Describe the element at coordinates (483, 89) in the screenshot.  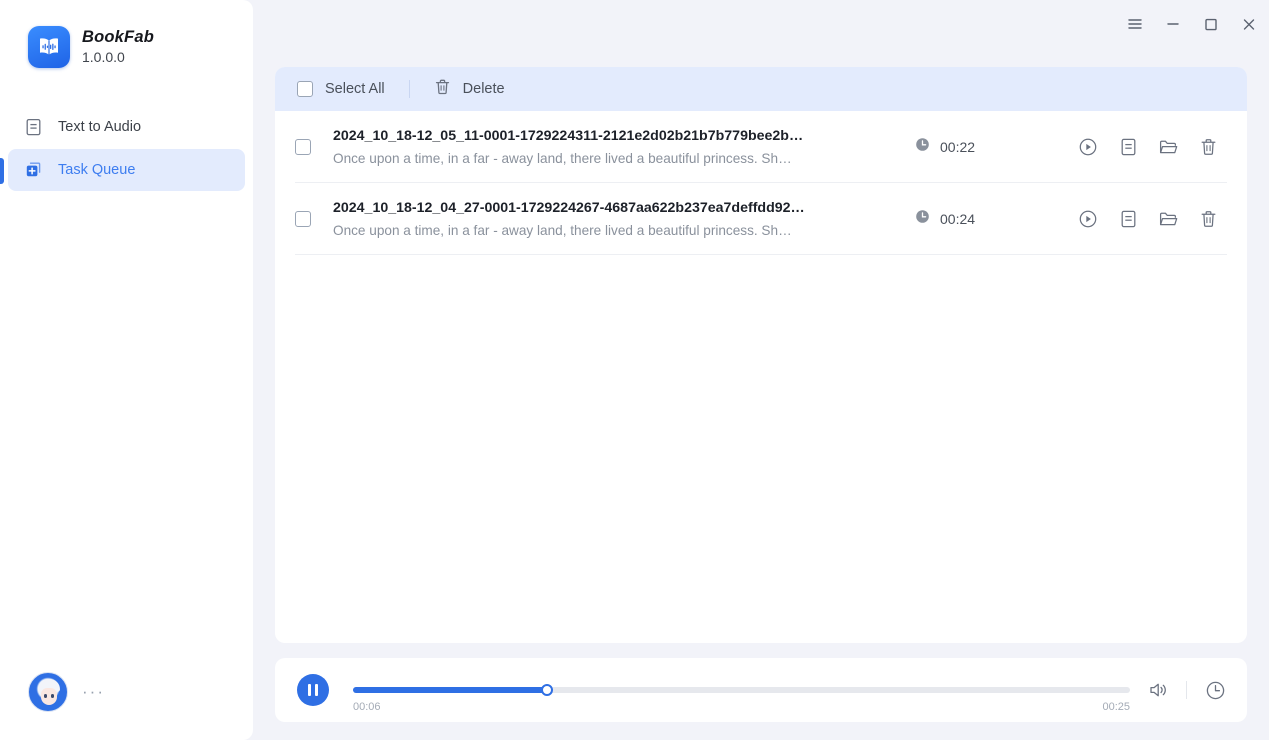
I see `delete-label: Delete` at that location.